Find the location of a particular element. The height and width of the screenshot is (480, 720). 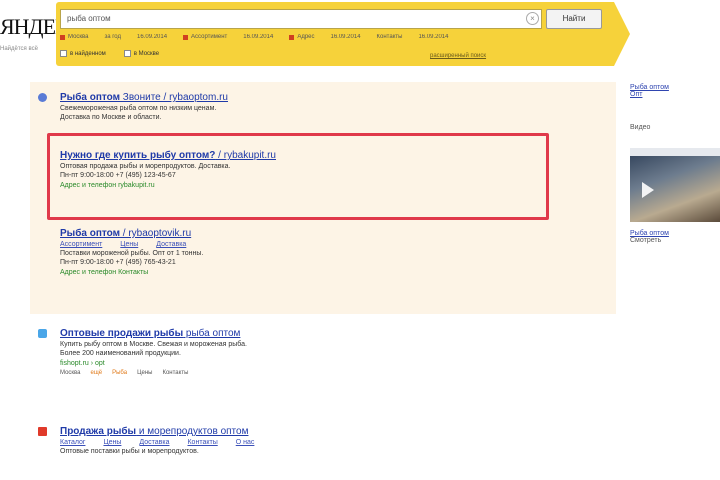

result-title-link: Рыба оптом Звоните / rybaoptom.ru is located at coordinates (144, 97).